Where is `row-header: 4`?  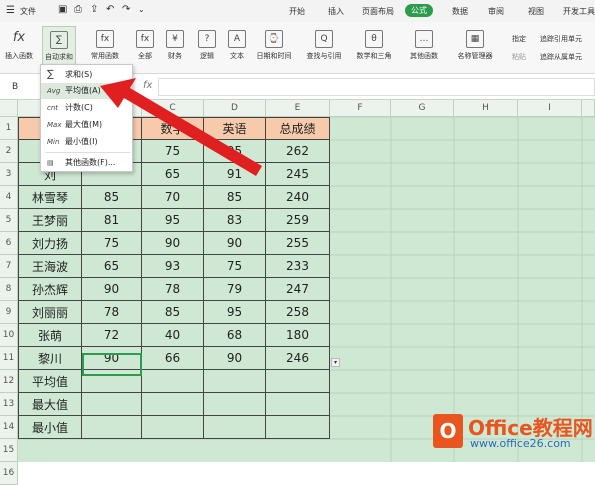 row-header: 4 is located at coordinates (9, 197).